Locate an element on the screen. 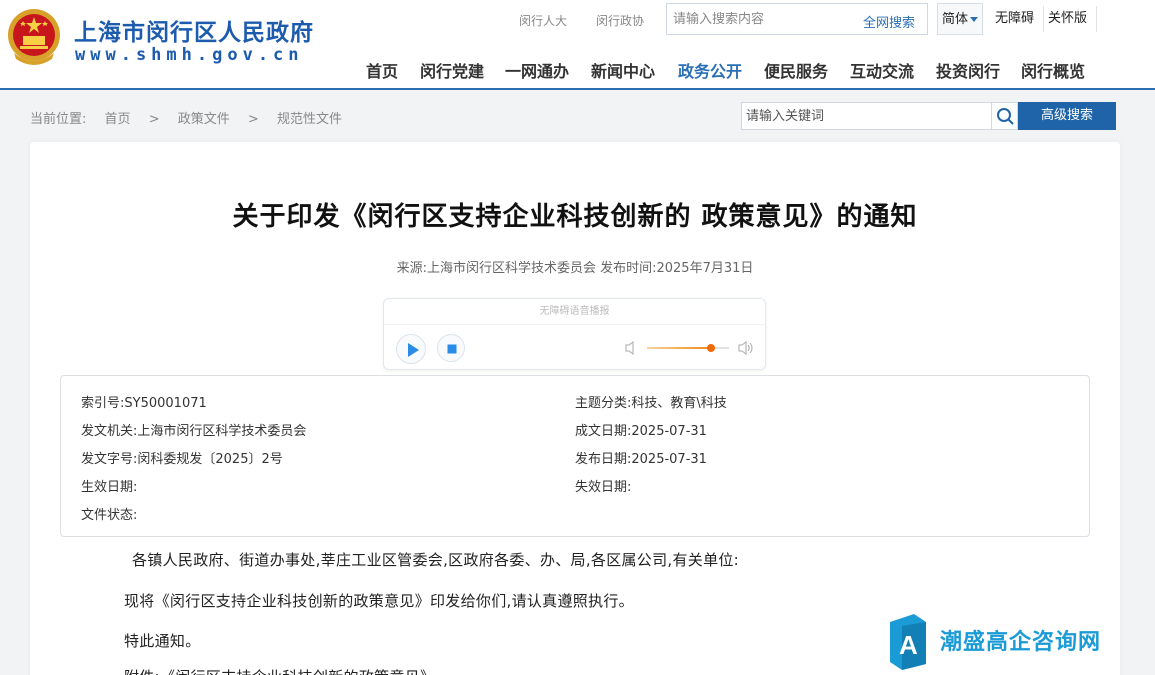 The height and width of the screenshot is (675, 1155). breadcrumb-policy-docs: 政策文件 is located at coordinates (204, 119).